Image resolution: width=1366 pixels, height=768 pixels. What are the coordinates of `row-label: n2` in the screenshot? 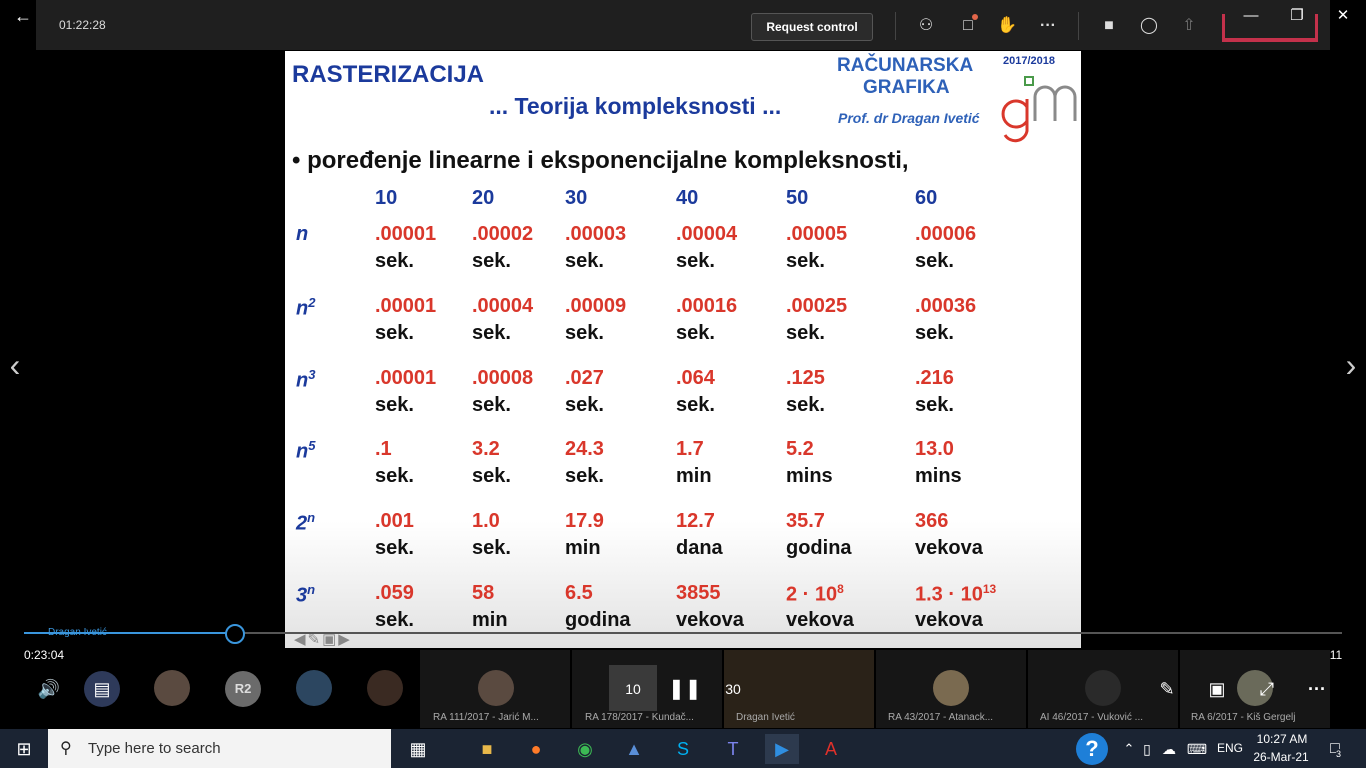 It's located at (305, 308).